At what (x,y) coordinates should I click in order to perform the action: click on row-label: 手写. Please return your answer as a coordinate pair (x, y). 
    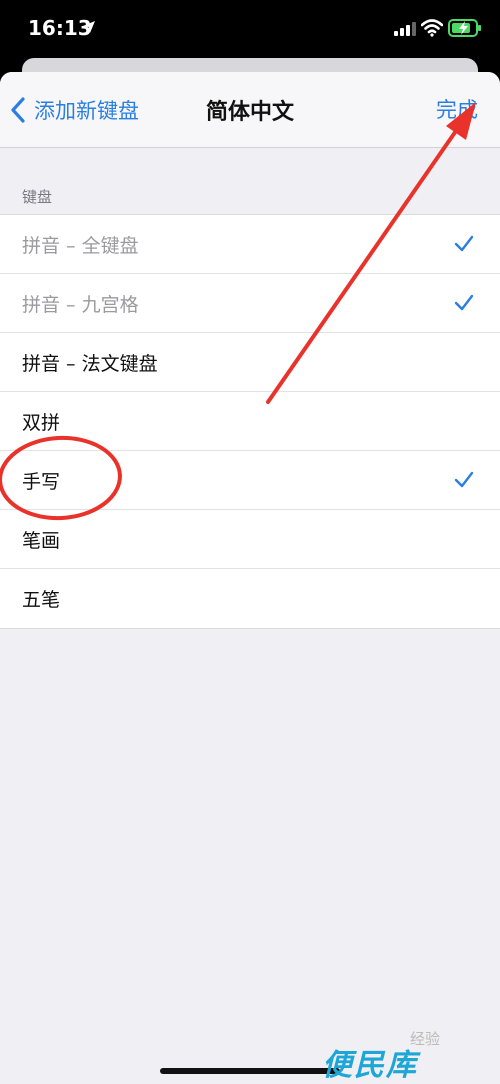
    Looking at the image, I should click on (41, 481).